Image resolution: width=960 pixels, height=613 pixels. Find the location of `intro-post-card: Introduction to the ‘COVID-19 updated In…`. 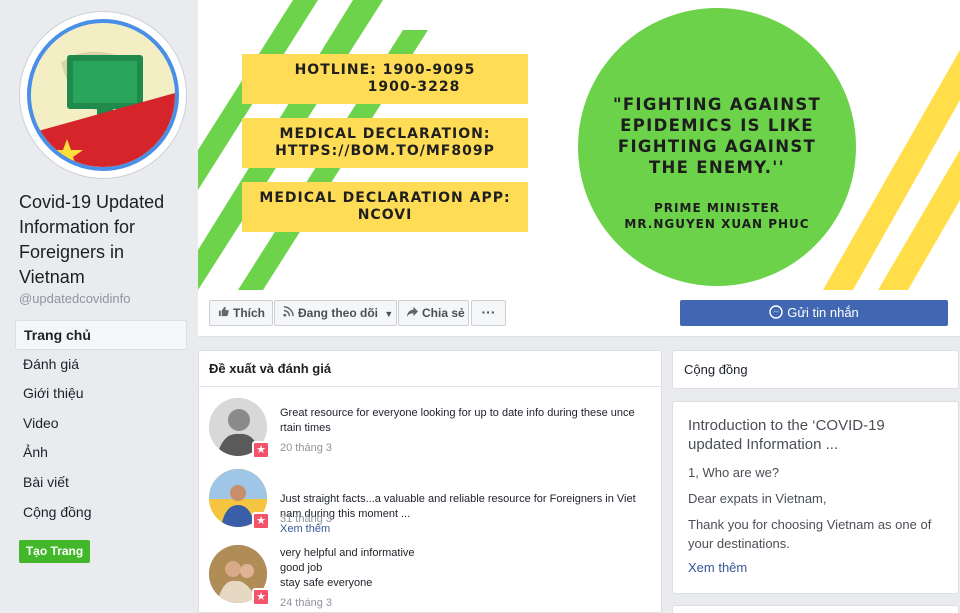

intro-post-card: Introduction to the ‘COVID-19 updated In… is located at coordinates (815, 497).